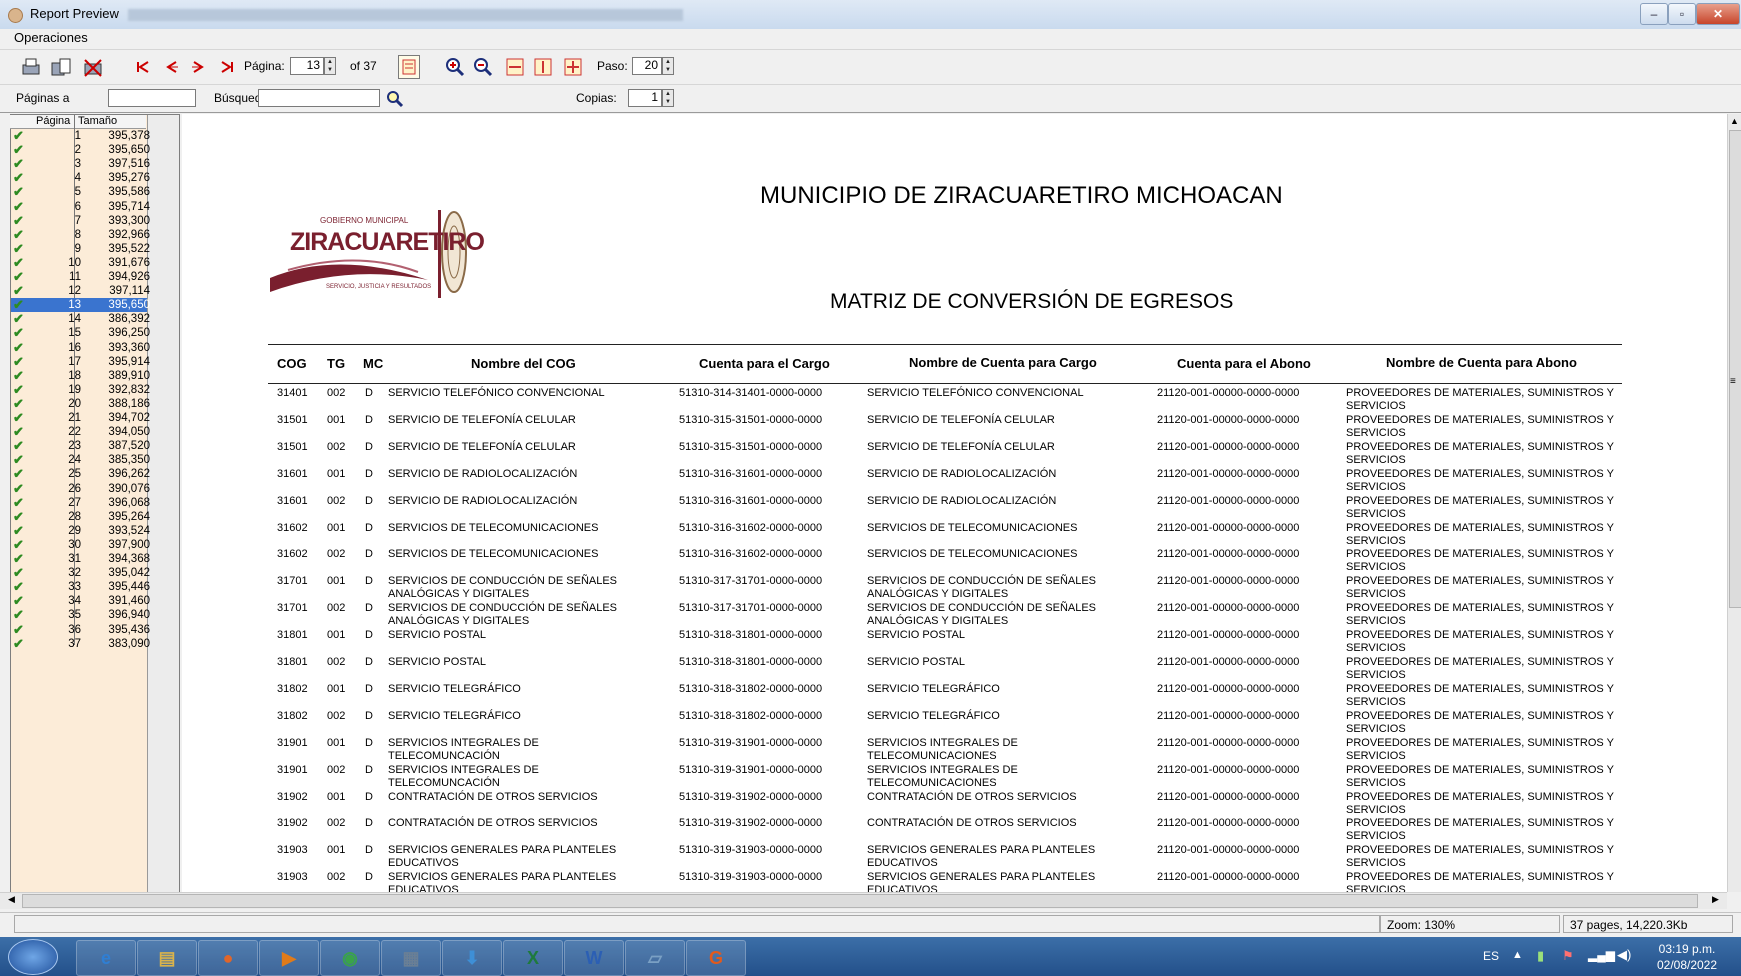 This screenshot has width=1741, height=976. What do you see at coordinates (1491, 956) in the screenshot?
I see `language-indicator: ES` at bounding box center [1491, 956].